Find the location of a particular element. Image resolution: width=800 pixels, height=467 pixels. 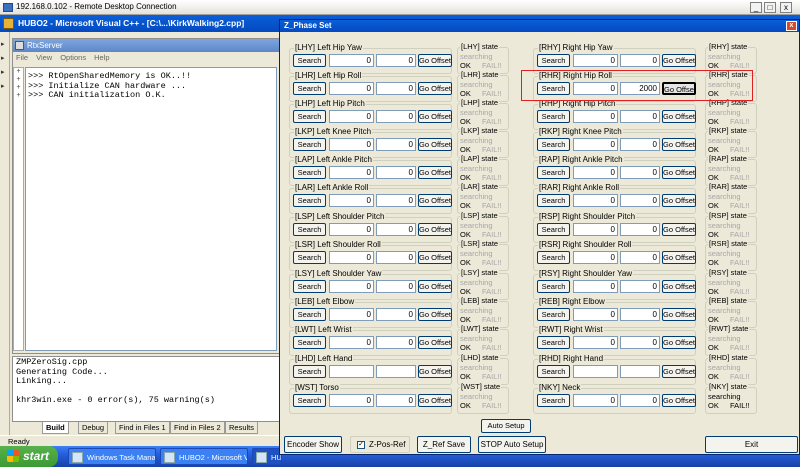

taskbar-item-hu: HU is located at coordinates (267, 456).